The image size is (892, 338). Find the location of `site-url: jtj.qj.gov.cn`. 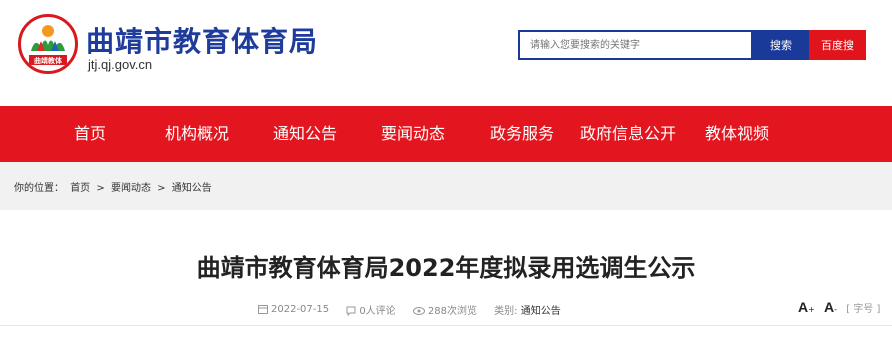

site-url: jtj.qj.gov.cn is located at coordinates (120, 64).